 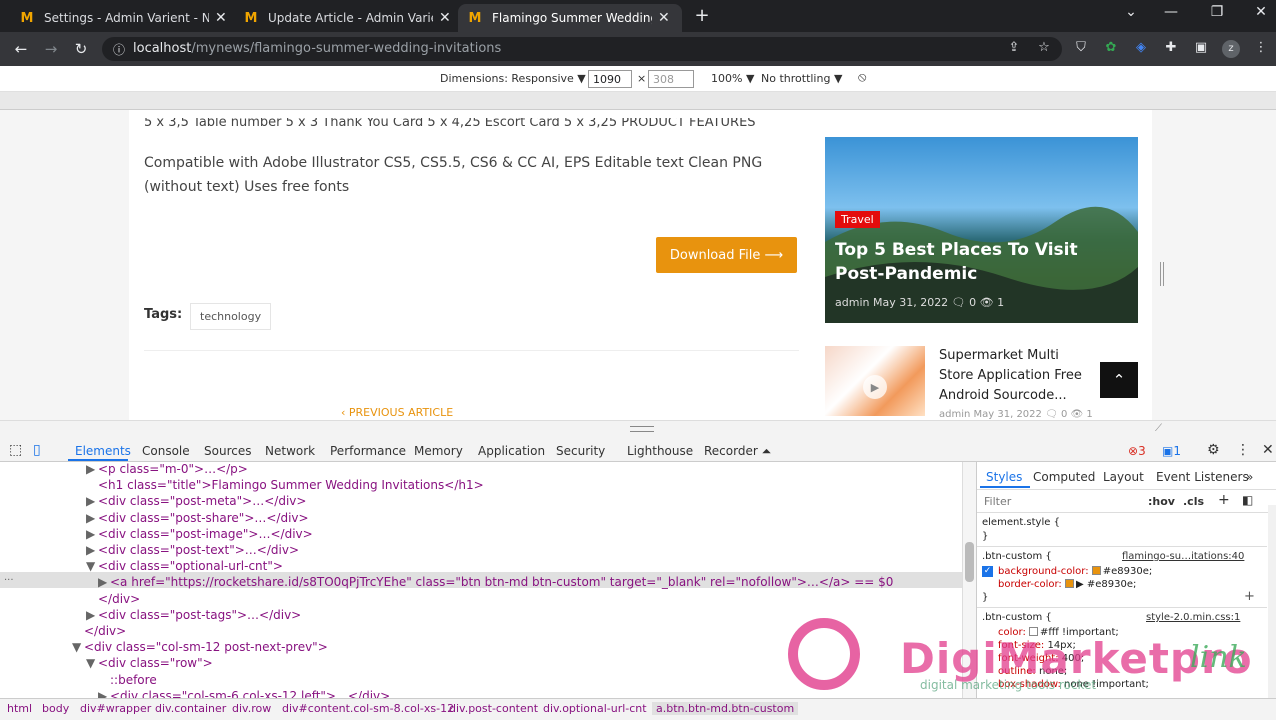 What do you see at coordinates (1261, 49) in the screenshot?
I see `menu-icon: ⋮` at bounding box center [1261, 49].